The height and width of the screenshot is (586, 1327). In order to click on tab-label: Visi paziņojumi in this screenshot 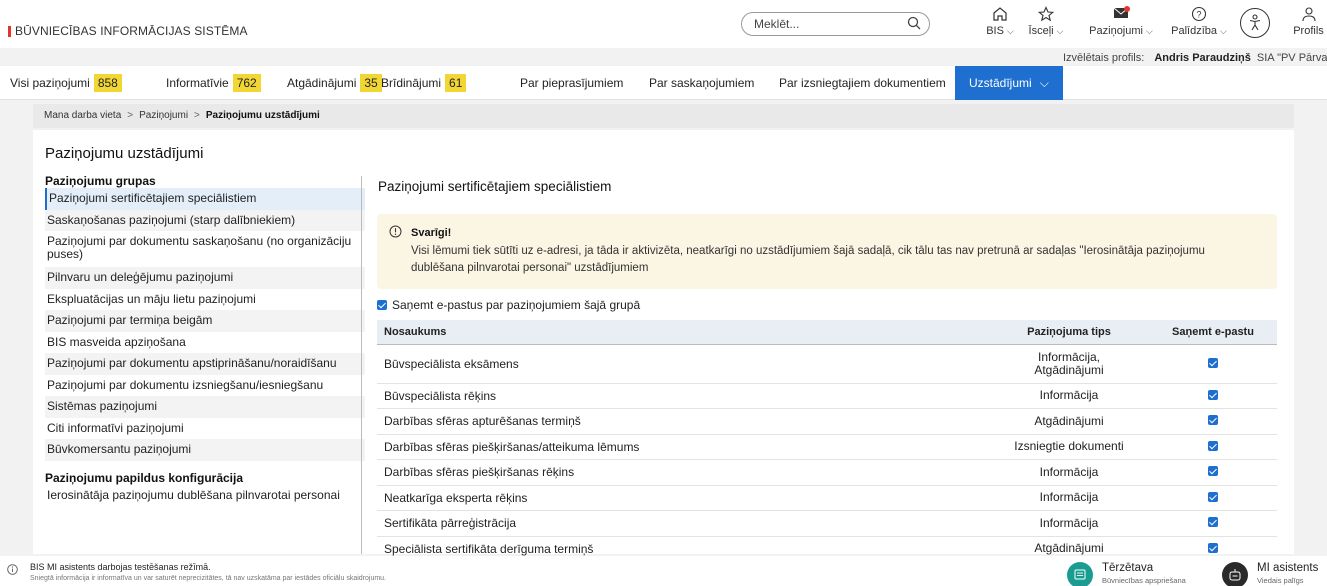, I will do `click(50, 83)`.